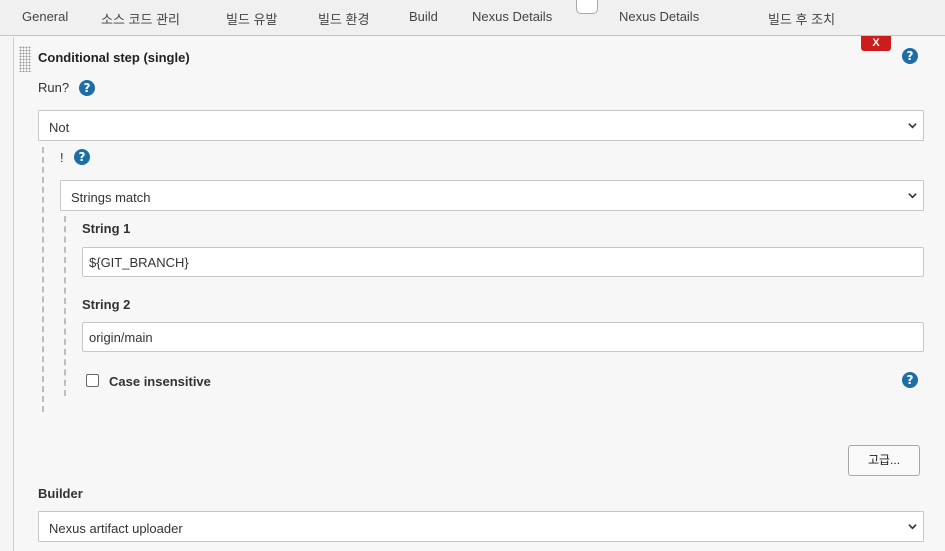 This screenshot has height=551, width=945. I want to click on tab-source-code-management: 소스 코드 관리, so click(140, 18).